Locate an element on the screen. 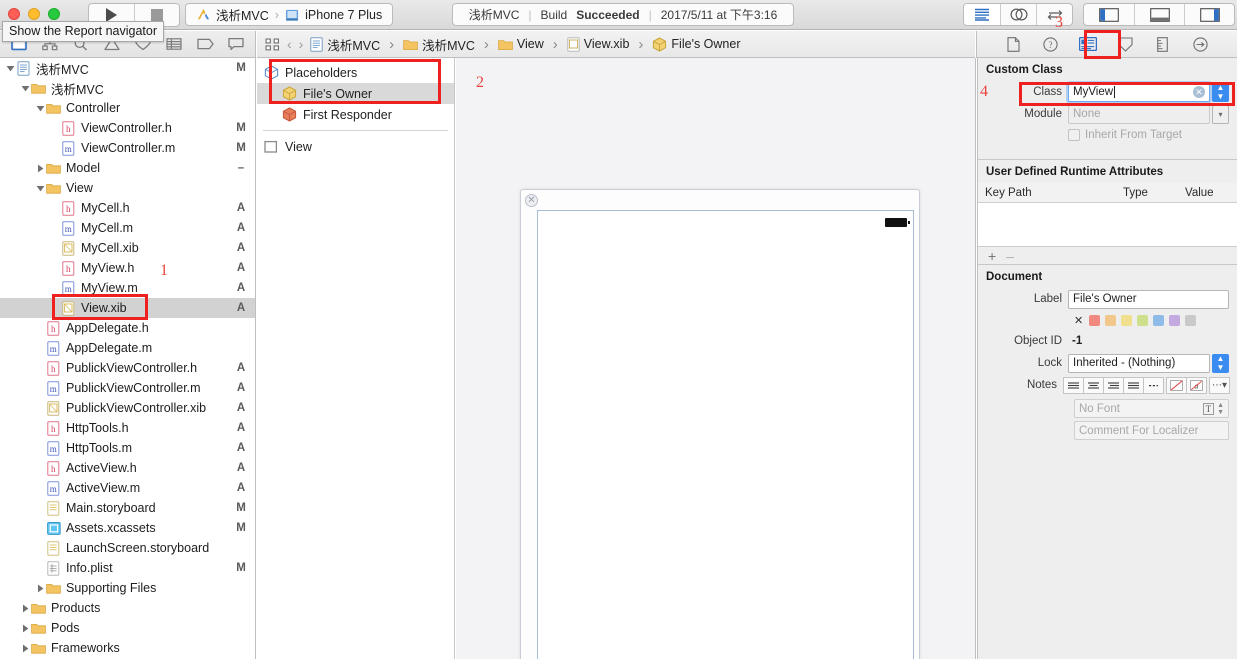 The height and width of the screenshot is (659, 1237). jump-back-button: ‹ is located at coordinates (289, 44).